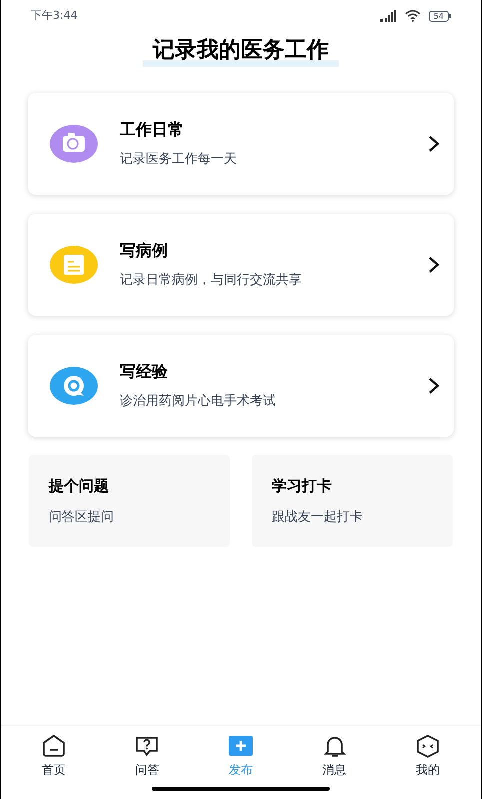 This screenshot has width=482, height=799. Describe the element at coordinates (318, 517) in the screenshot. I see `card-subtitle: 跟战友一起打卡` at that location.